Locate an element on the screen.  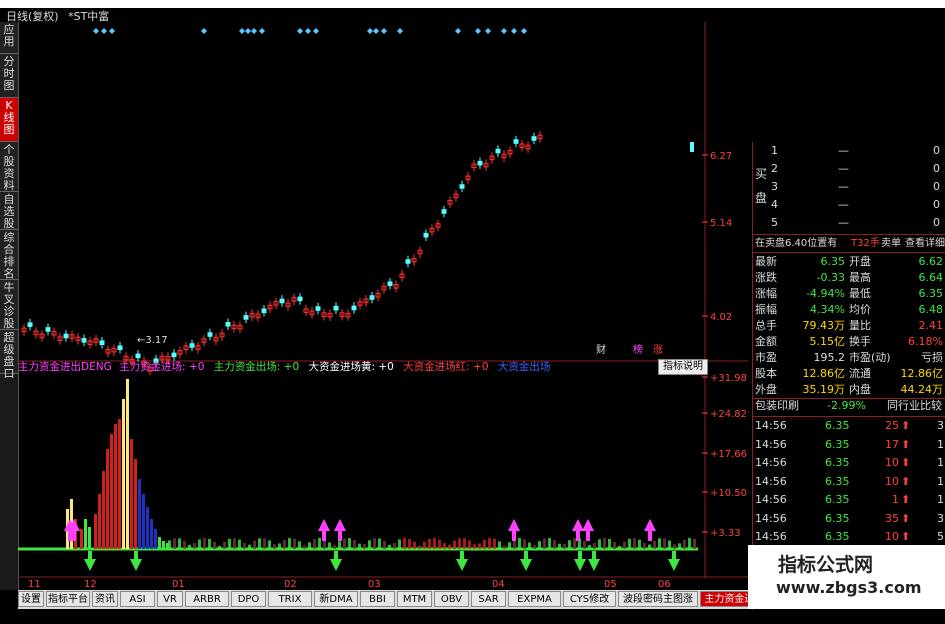
event-marker: 涨 is located at coordinates (658, 350).